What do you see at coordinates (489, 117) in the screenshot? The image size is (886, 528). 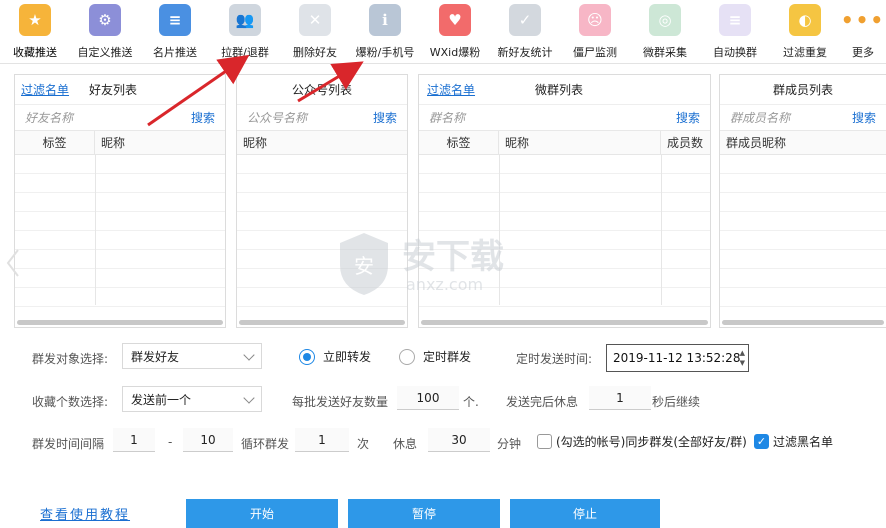 I see `group-search-input` at bounding box center [489, 117].